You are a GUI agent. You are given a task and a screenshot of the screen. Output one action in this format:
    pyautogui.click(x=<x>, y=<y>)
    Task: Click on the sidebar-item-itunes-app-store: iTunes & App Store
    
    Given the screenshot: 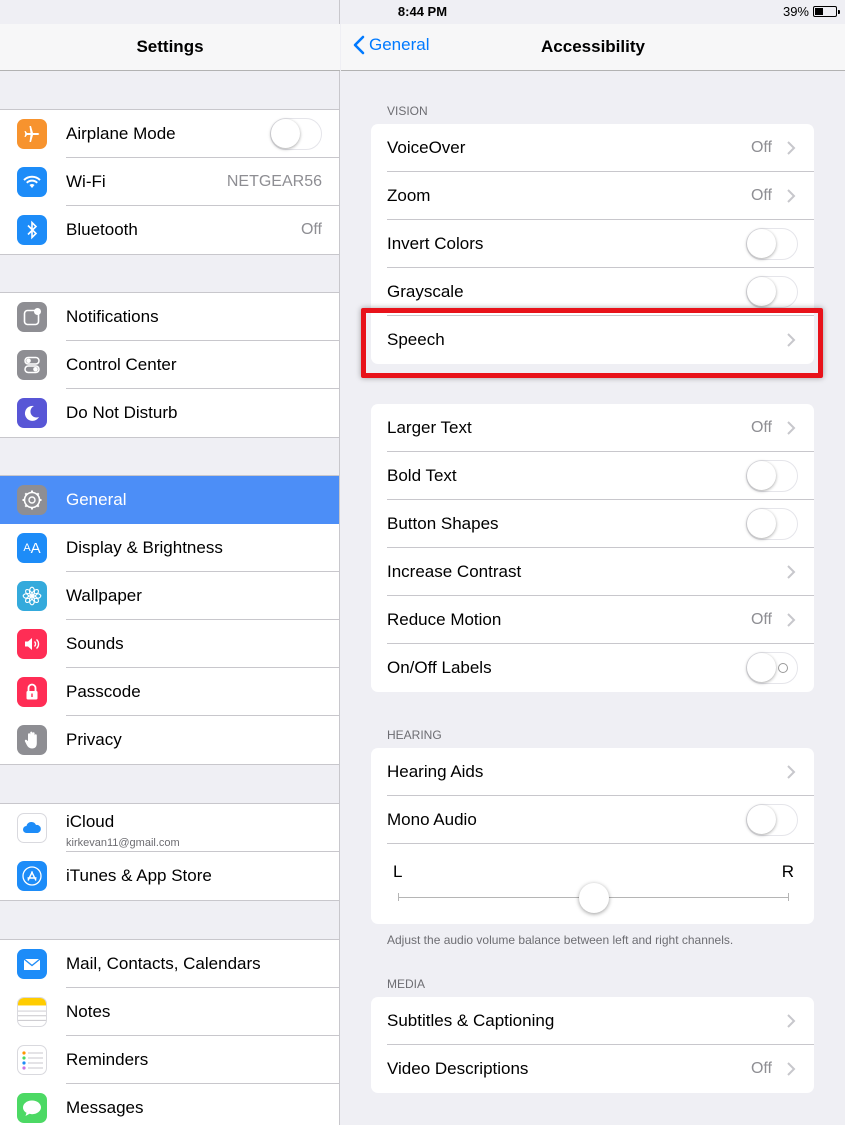 What is the action you would take?
    pyautogui.click(x=169, y=876)
    